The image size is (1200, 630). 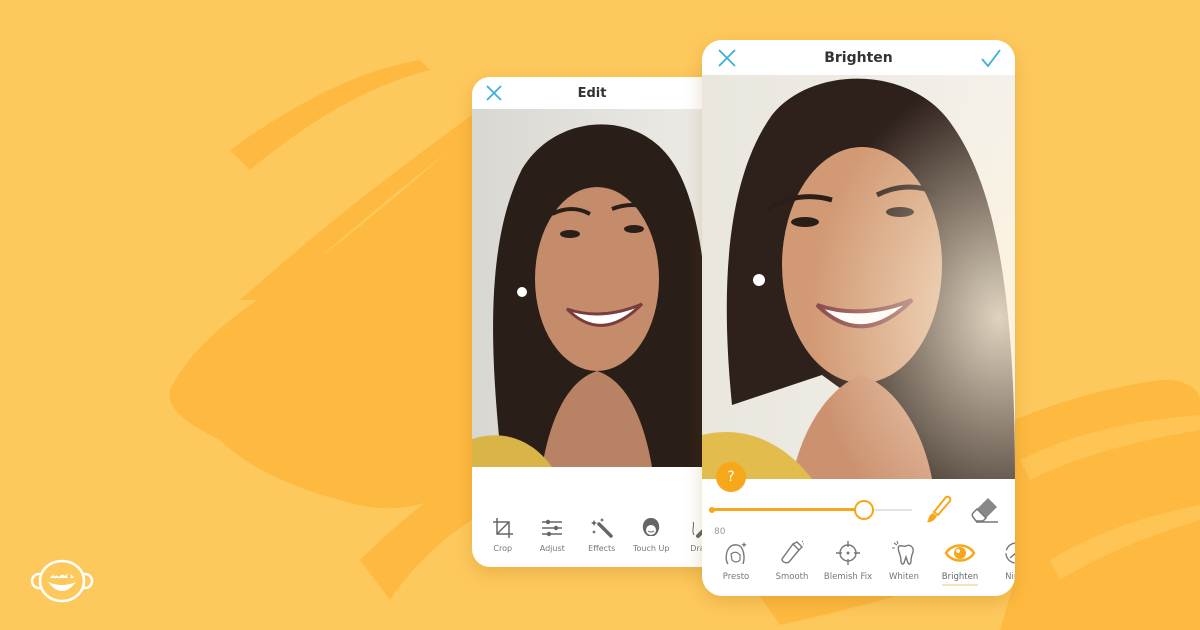 I want to click on edit-topbar: Edit, so click(x=592, y=93).